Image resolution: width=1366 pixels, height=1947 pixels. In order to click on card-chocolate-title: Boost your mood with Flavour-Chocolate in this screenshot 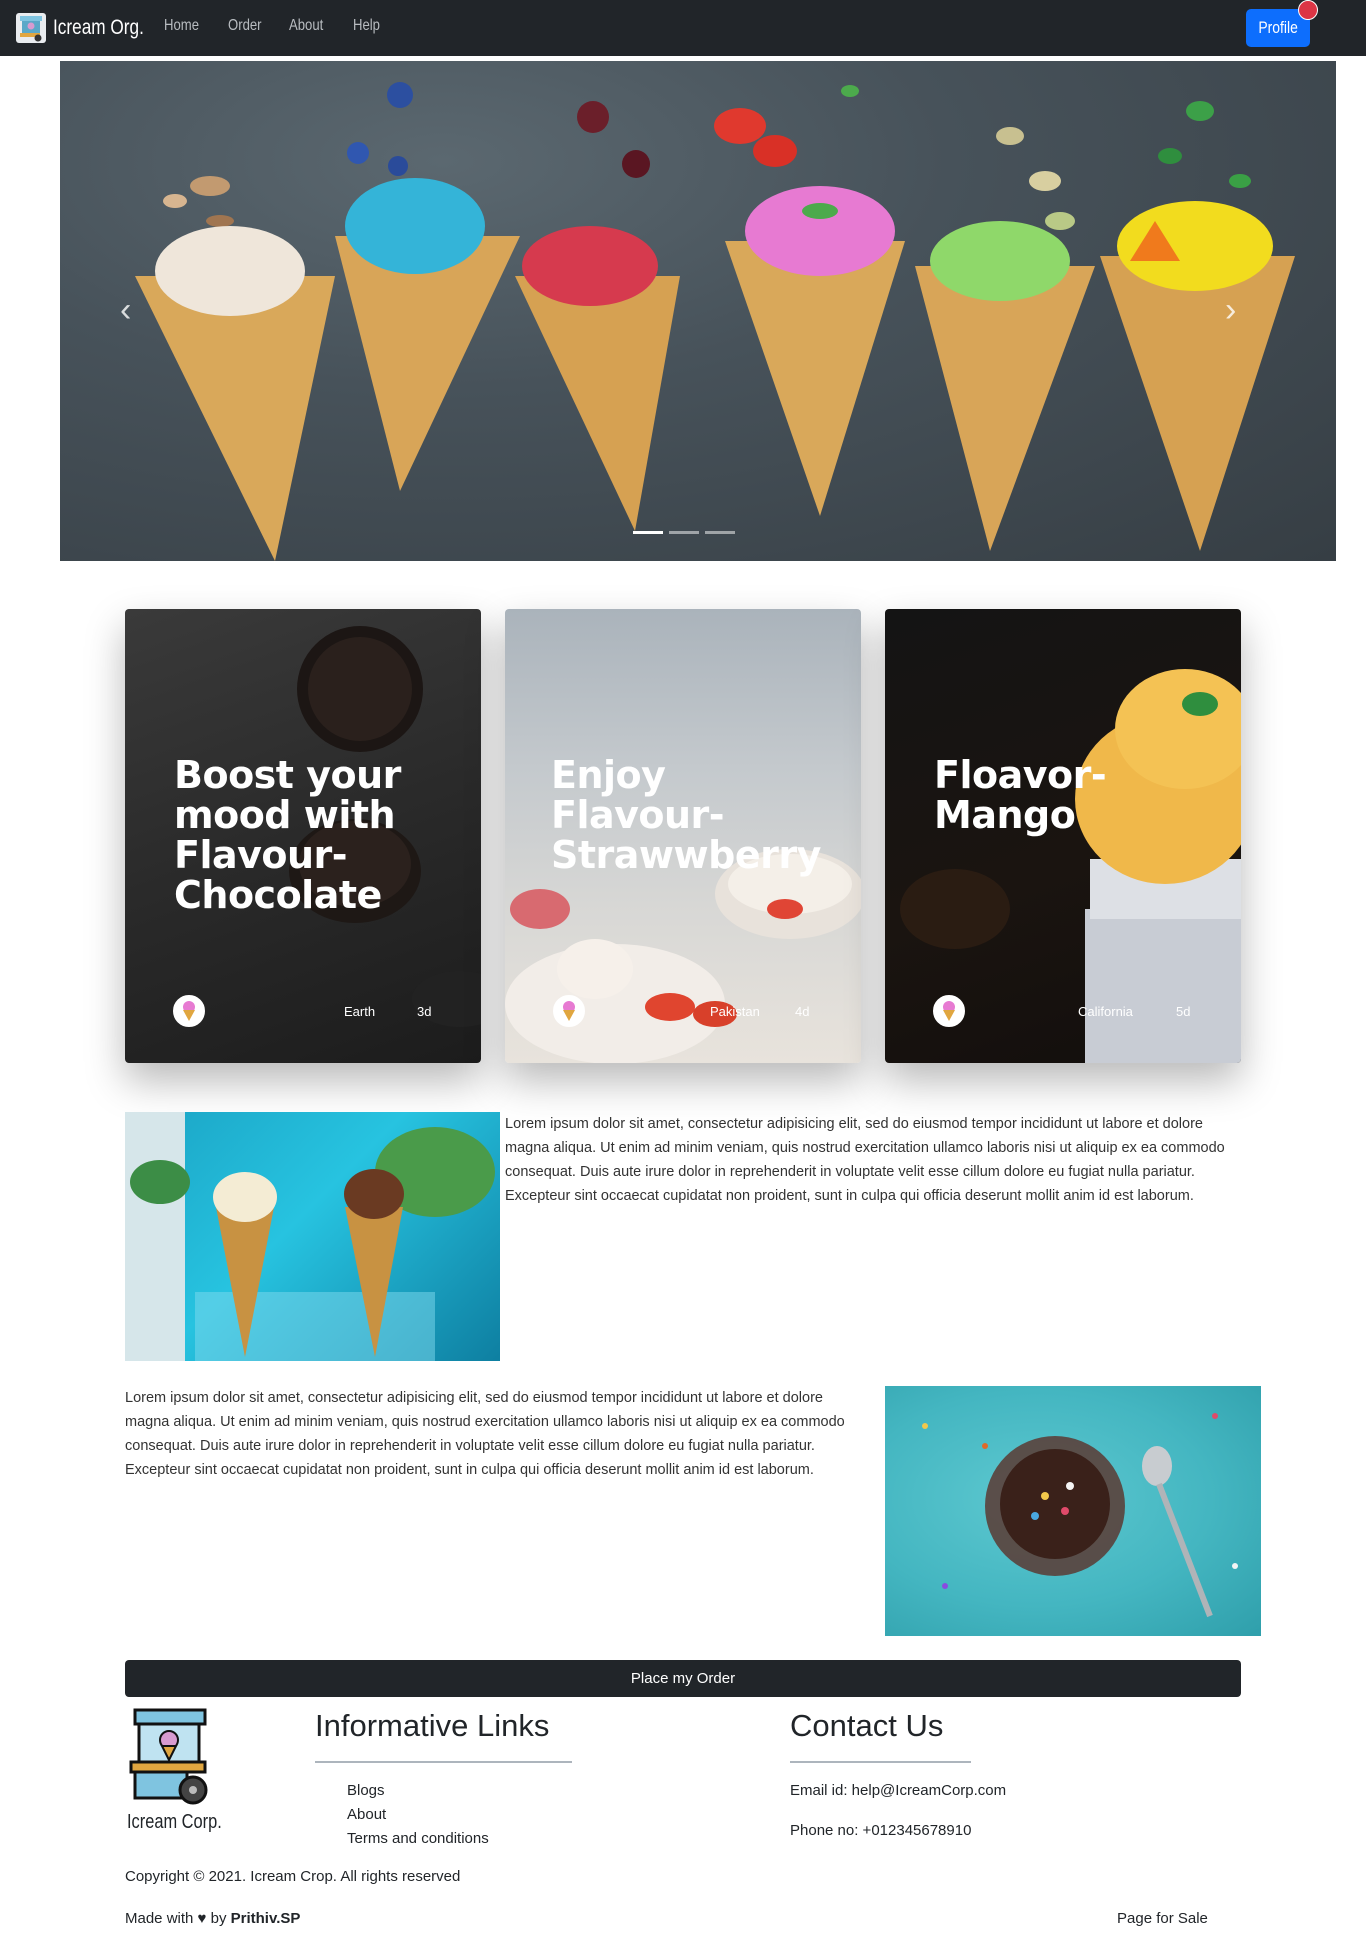, I will do `click(287, 835)`.